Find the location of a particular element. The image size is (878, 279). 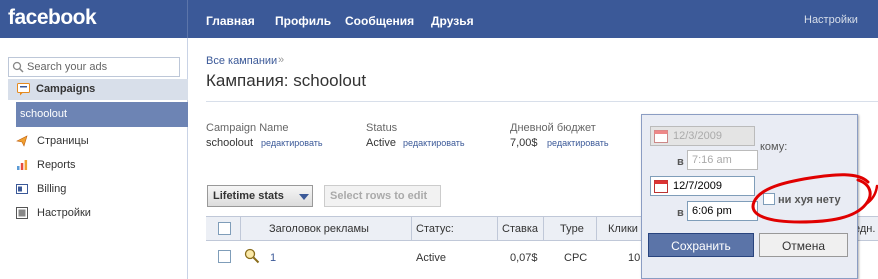

search-icon is located at coordinates (18, 67).